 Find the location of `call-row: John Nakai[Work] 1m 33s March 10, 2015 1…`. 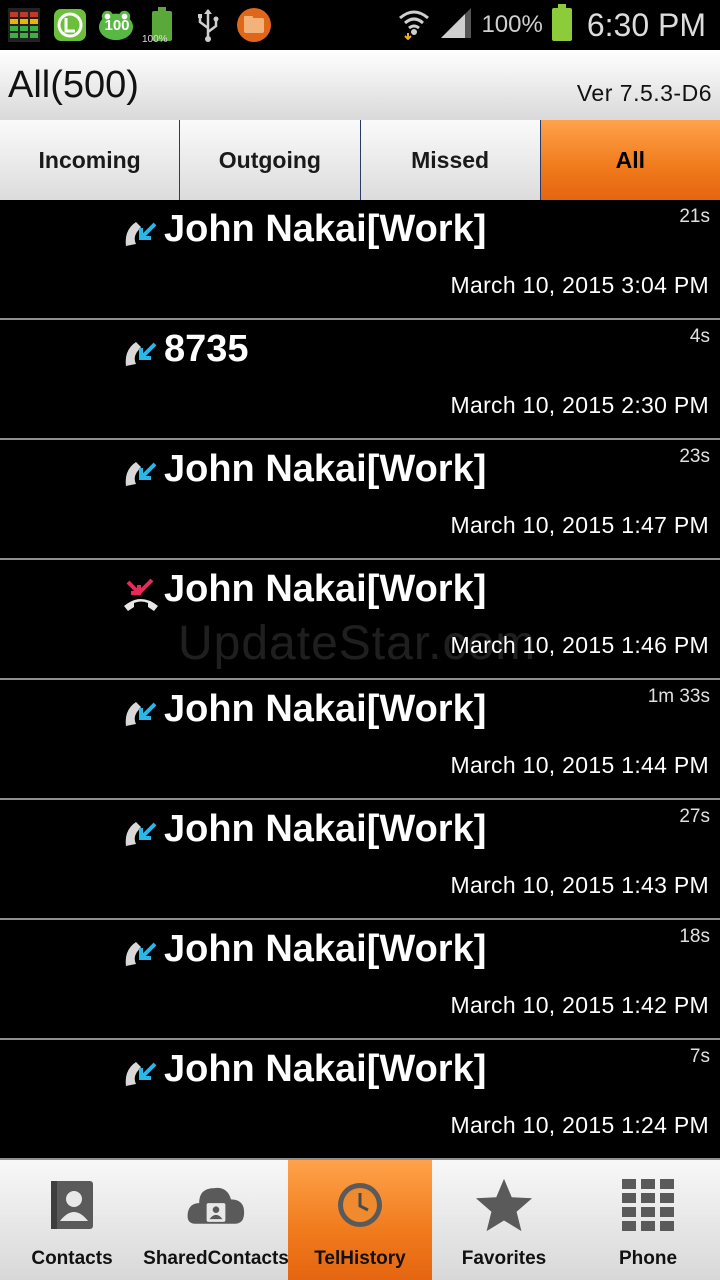

call-row: John Nakai[Work] 1m 33s March 10, 2015 1… is located at coordinates (360, 740).